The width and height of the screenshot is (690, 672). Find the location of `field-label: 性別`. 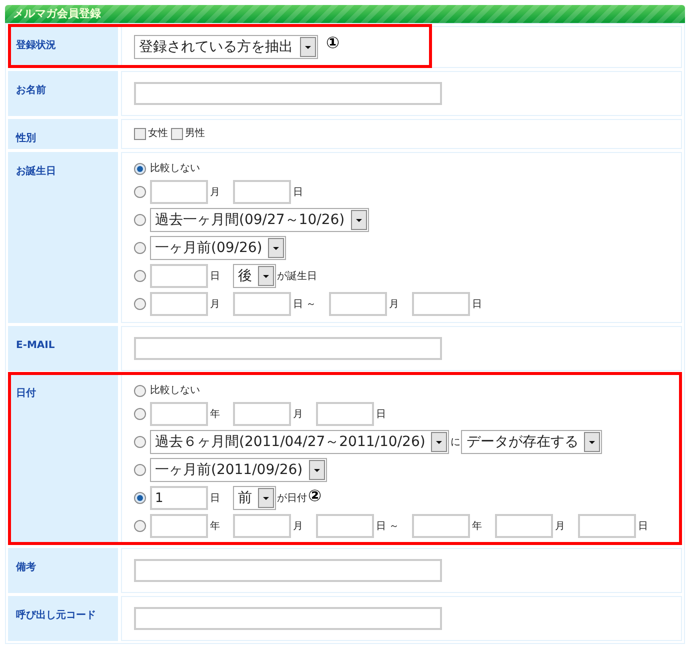

field-label: 性別 is located at coordinates (26, 138).